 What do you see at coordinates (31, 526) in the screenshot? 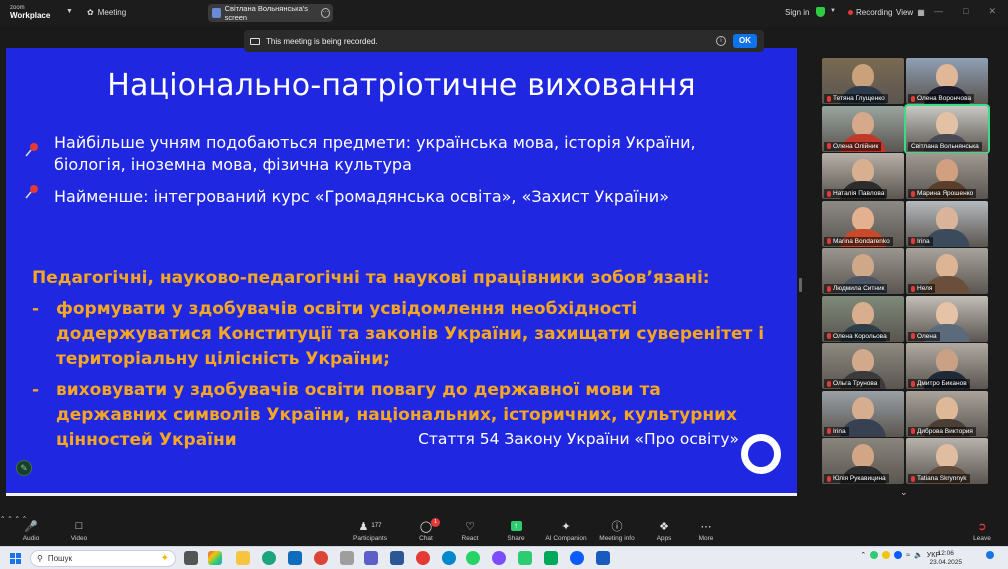
I see `mic-muted-icon: 🎤` at bounding box center [31, 526].